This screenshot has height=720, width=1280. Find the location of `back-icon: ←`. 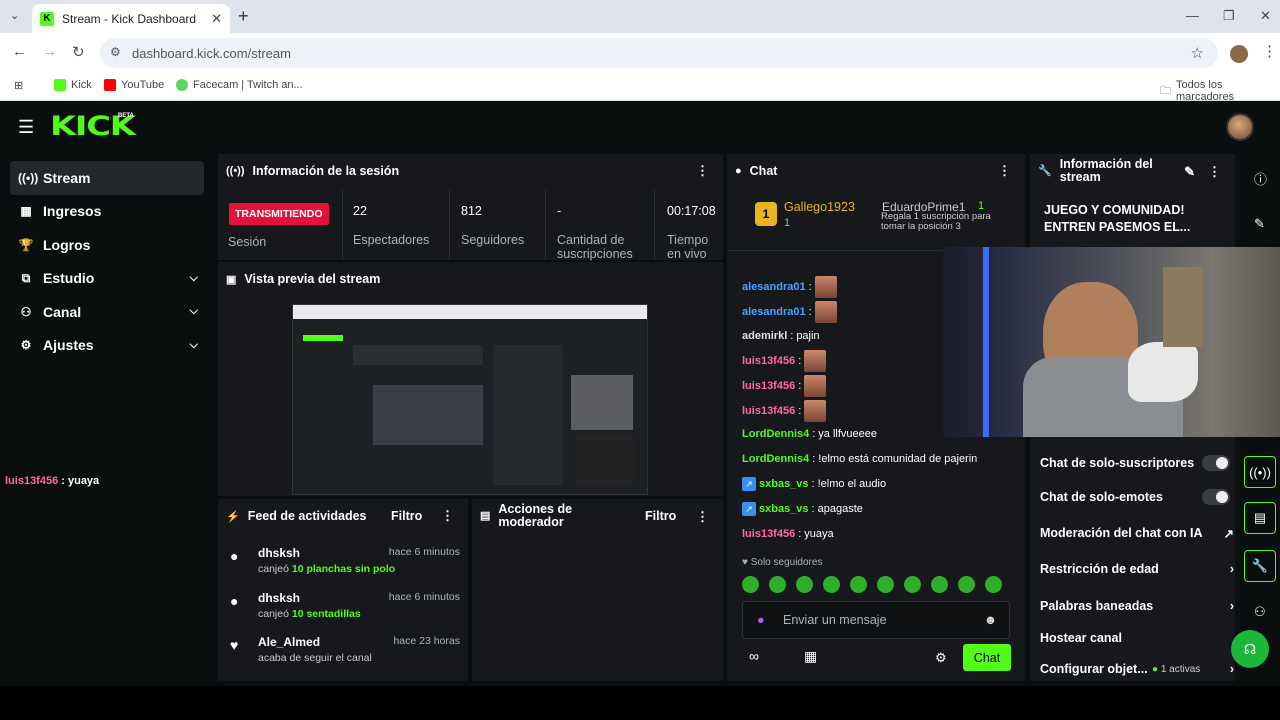

back-icon: ← is located at coordinates (19, 51).